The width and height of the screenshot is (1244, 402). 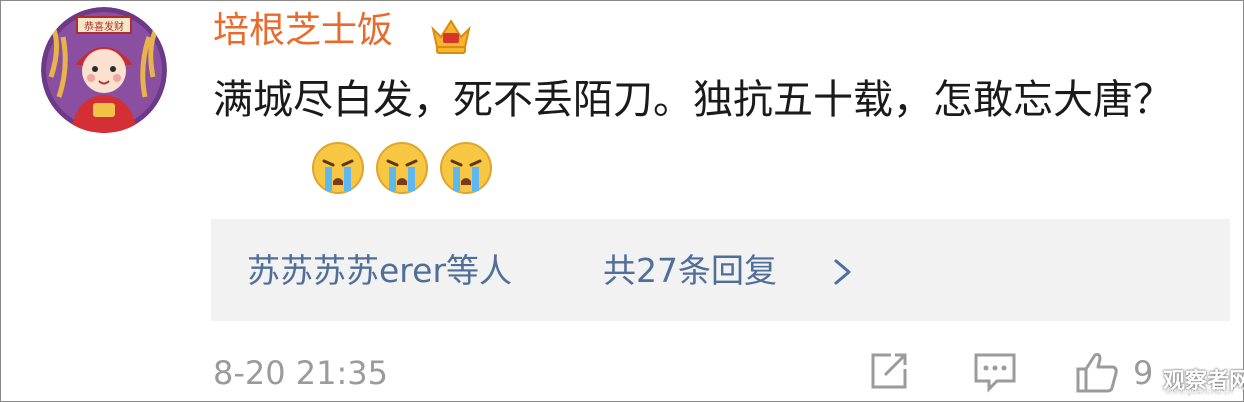 What do you see at coordinates (995, 372) in the screenshot?
I see `comment-icon` at bounding box center [995, 372].